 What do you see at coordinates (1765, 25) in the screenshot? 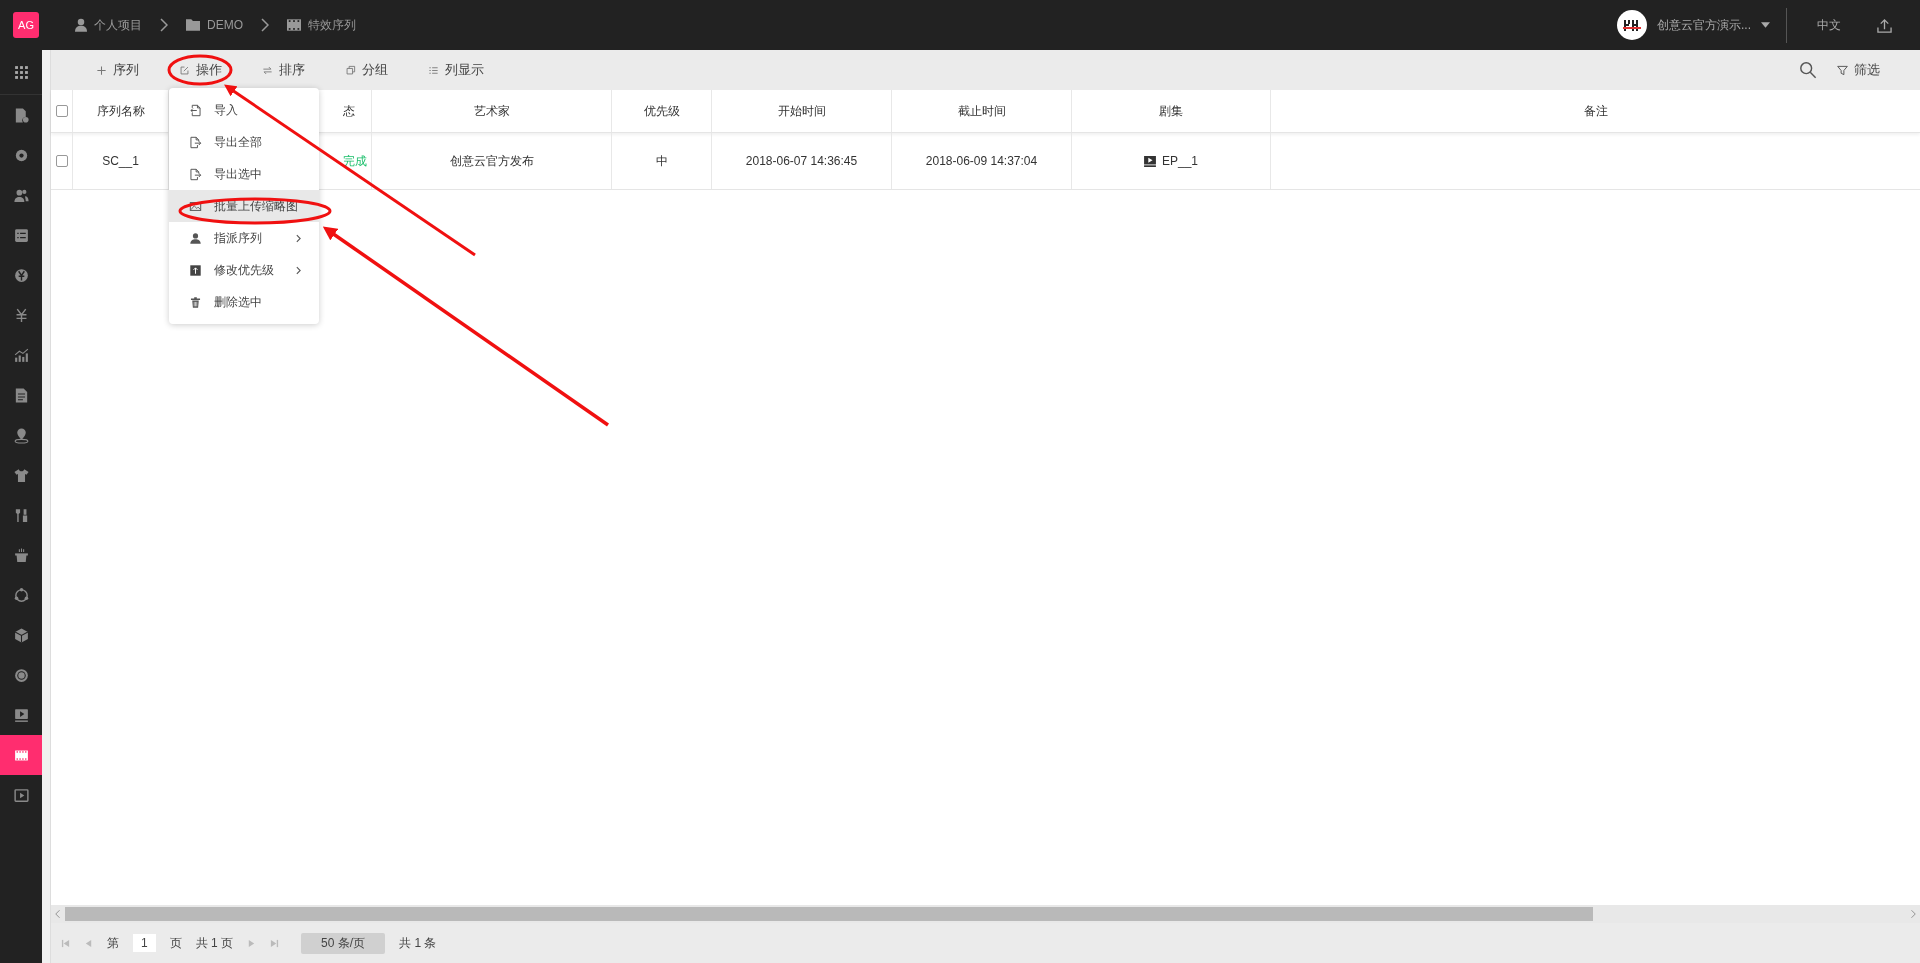
I see `caret-down-icon` at bounding box center [1765, 25].